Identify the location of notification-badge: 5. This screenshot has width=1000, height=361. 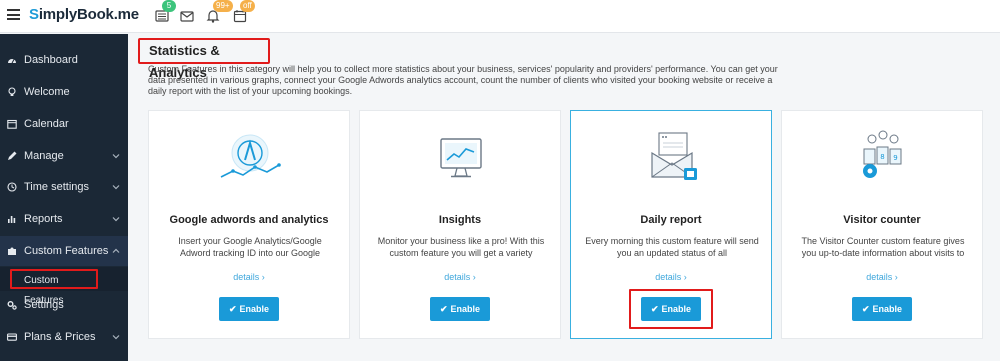
(169, 6).